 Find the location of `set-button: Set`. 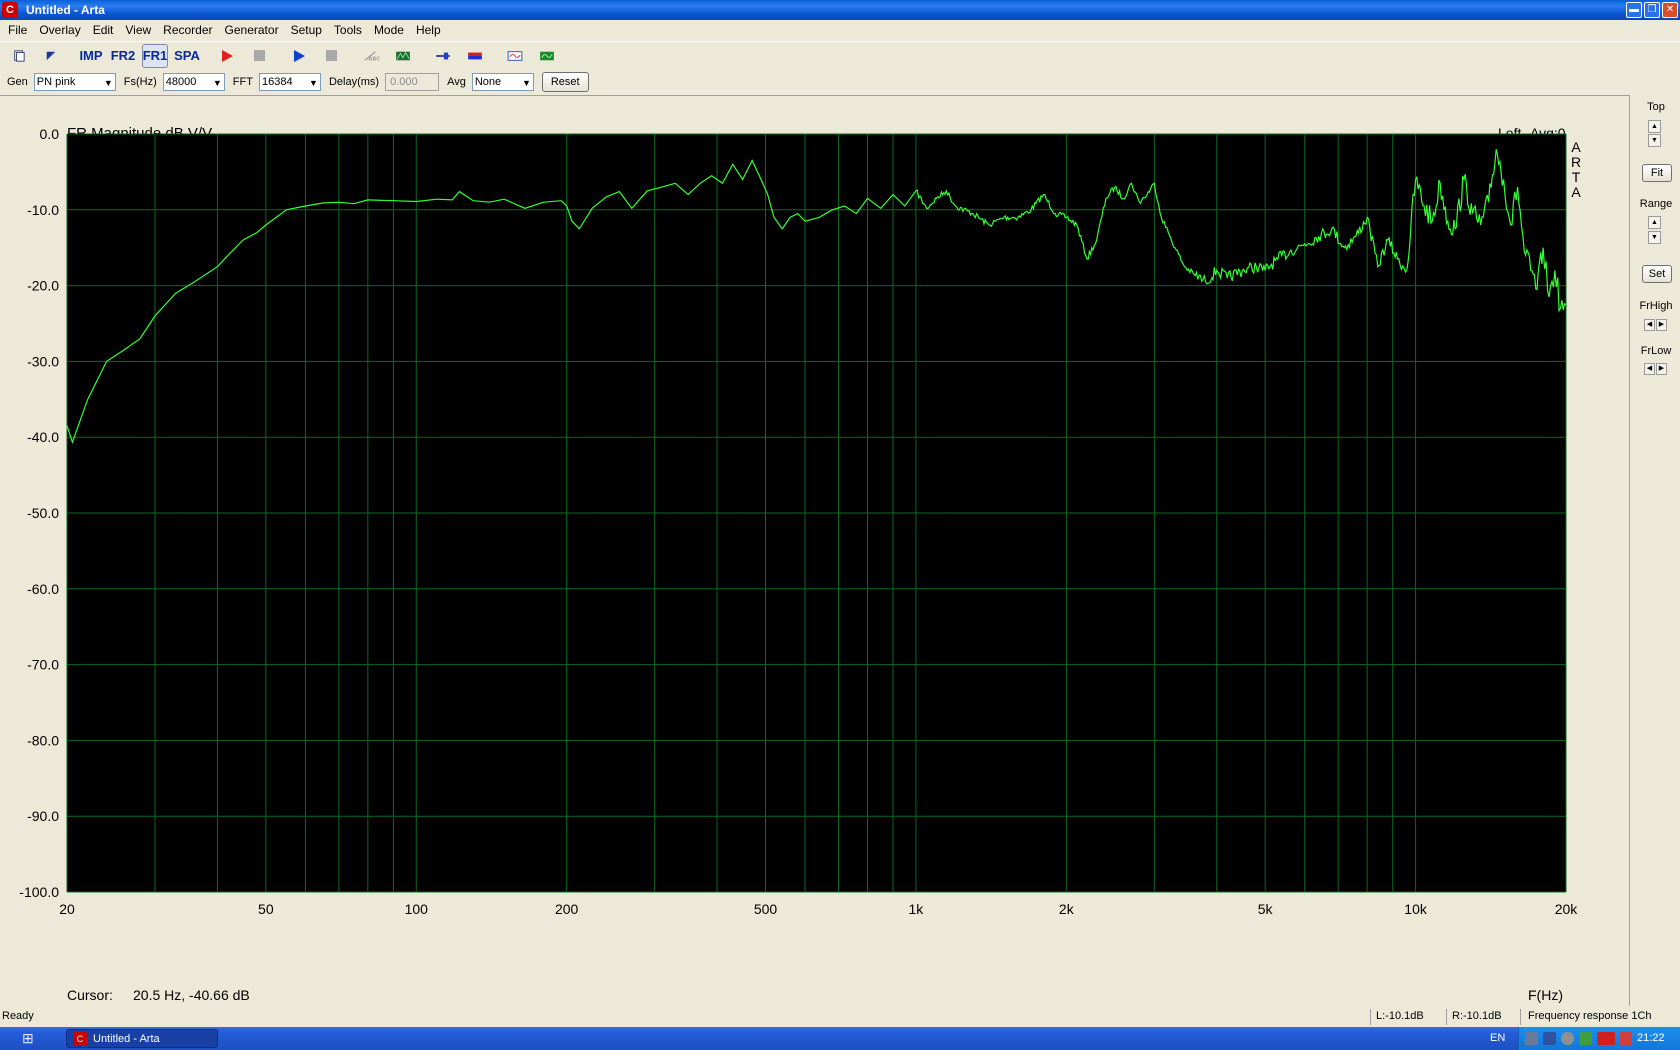

set-button: Set is located at coordinates (1657, 274).